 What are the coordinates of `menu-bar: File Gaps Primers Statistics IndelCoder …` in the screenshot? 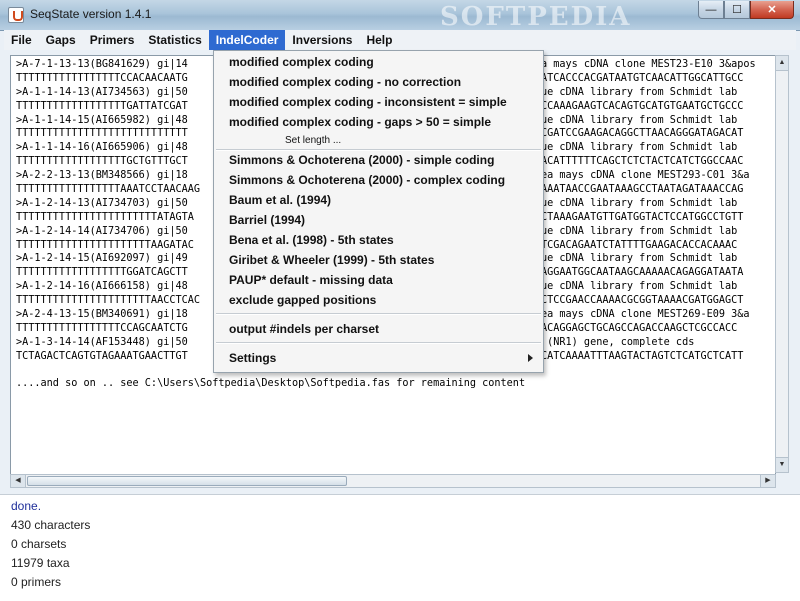 It's located at (400, 40).